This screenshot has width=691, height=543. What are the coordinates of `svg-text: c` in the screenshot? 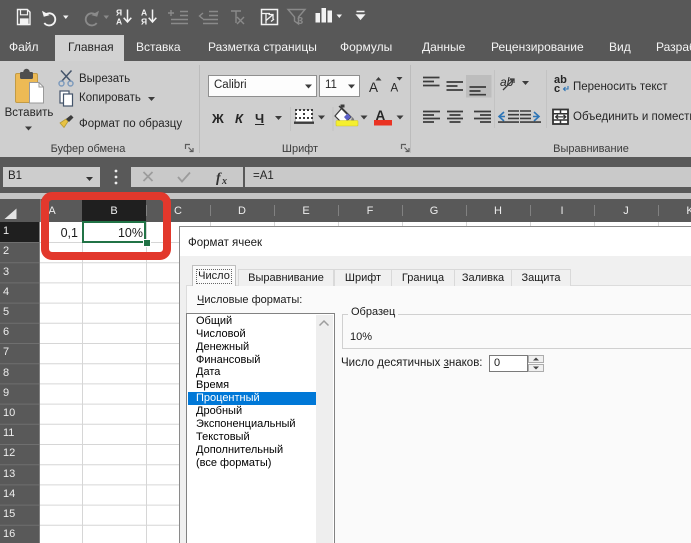 It's located at (557, 89).